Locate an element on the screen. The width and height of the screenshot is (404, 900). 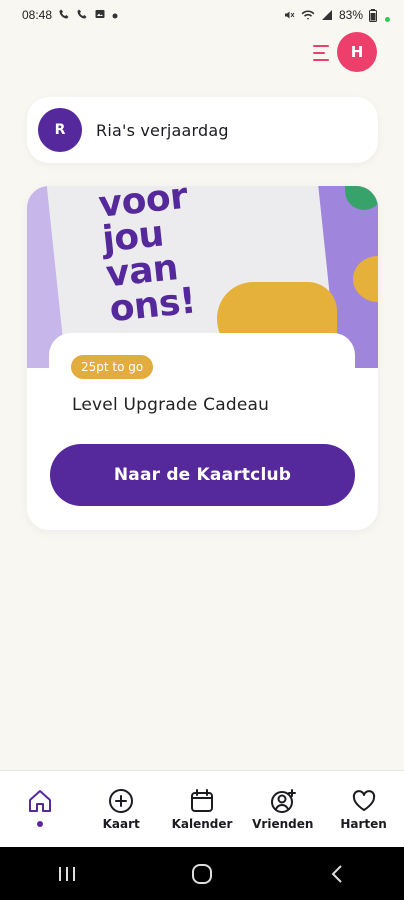
event-selector: R Ria's verjaardag is located at coordinates (202, 130).